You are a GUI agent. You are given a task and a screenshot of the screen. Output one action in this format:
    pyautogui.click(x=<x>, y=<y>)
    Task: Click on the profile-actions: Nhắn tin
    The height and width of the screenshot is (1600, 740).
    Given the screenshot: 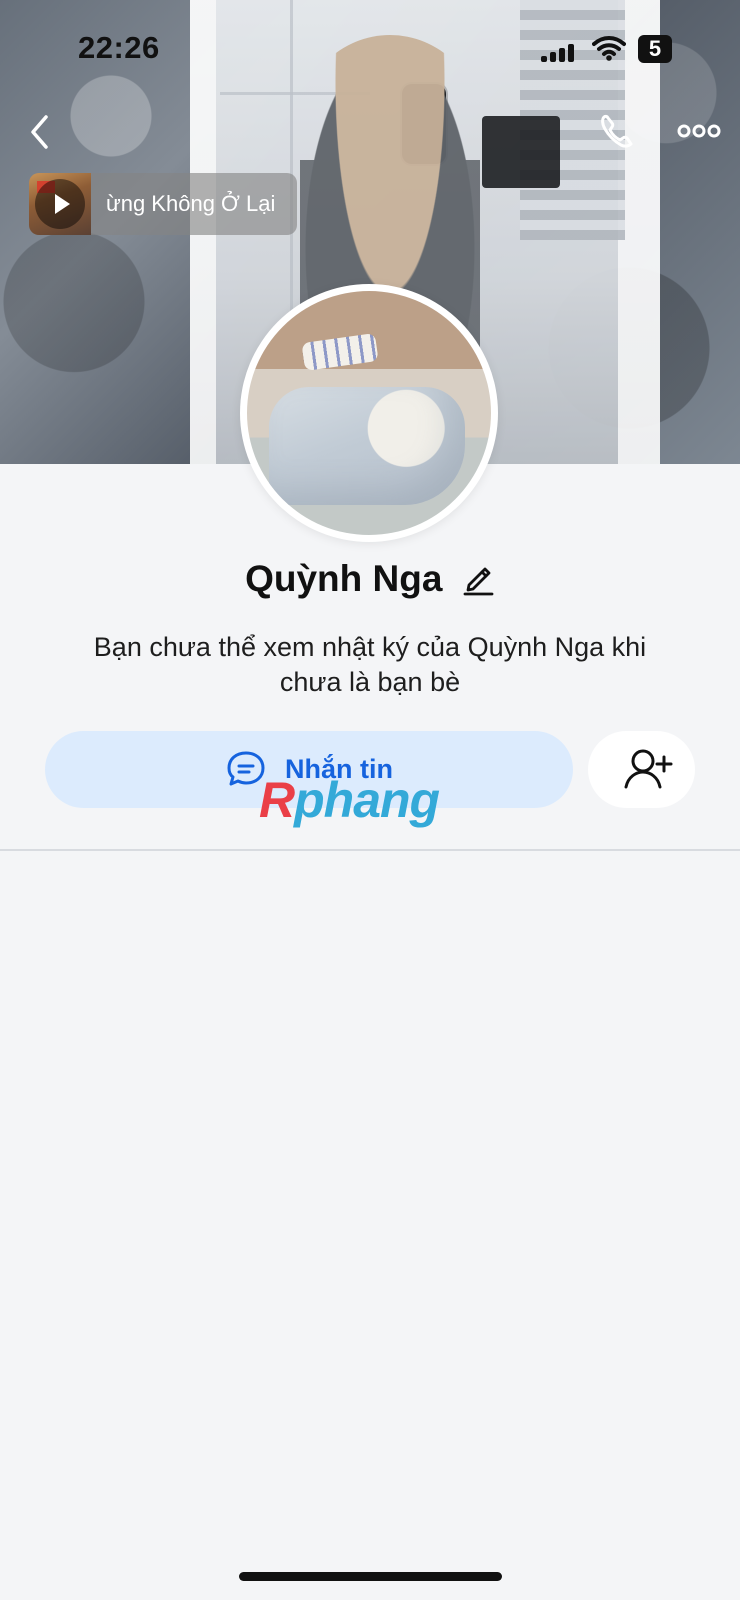 What is the action you would take?
    pyautogui.click(x=370, y=769)
    